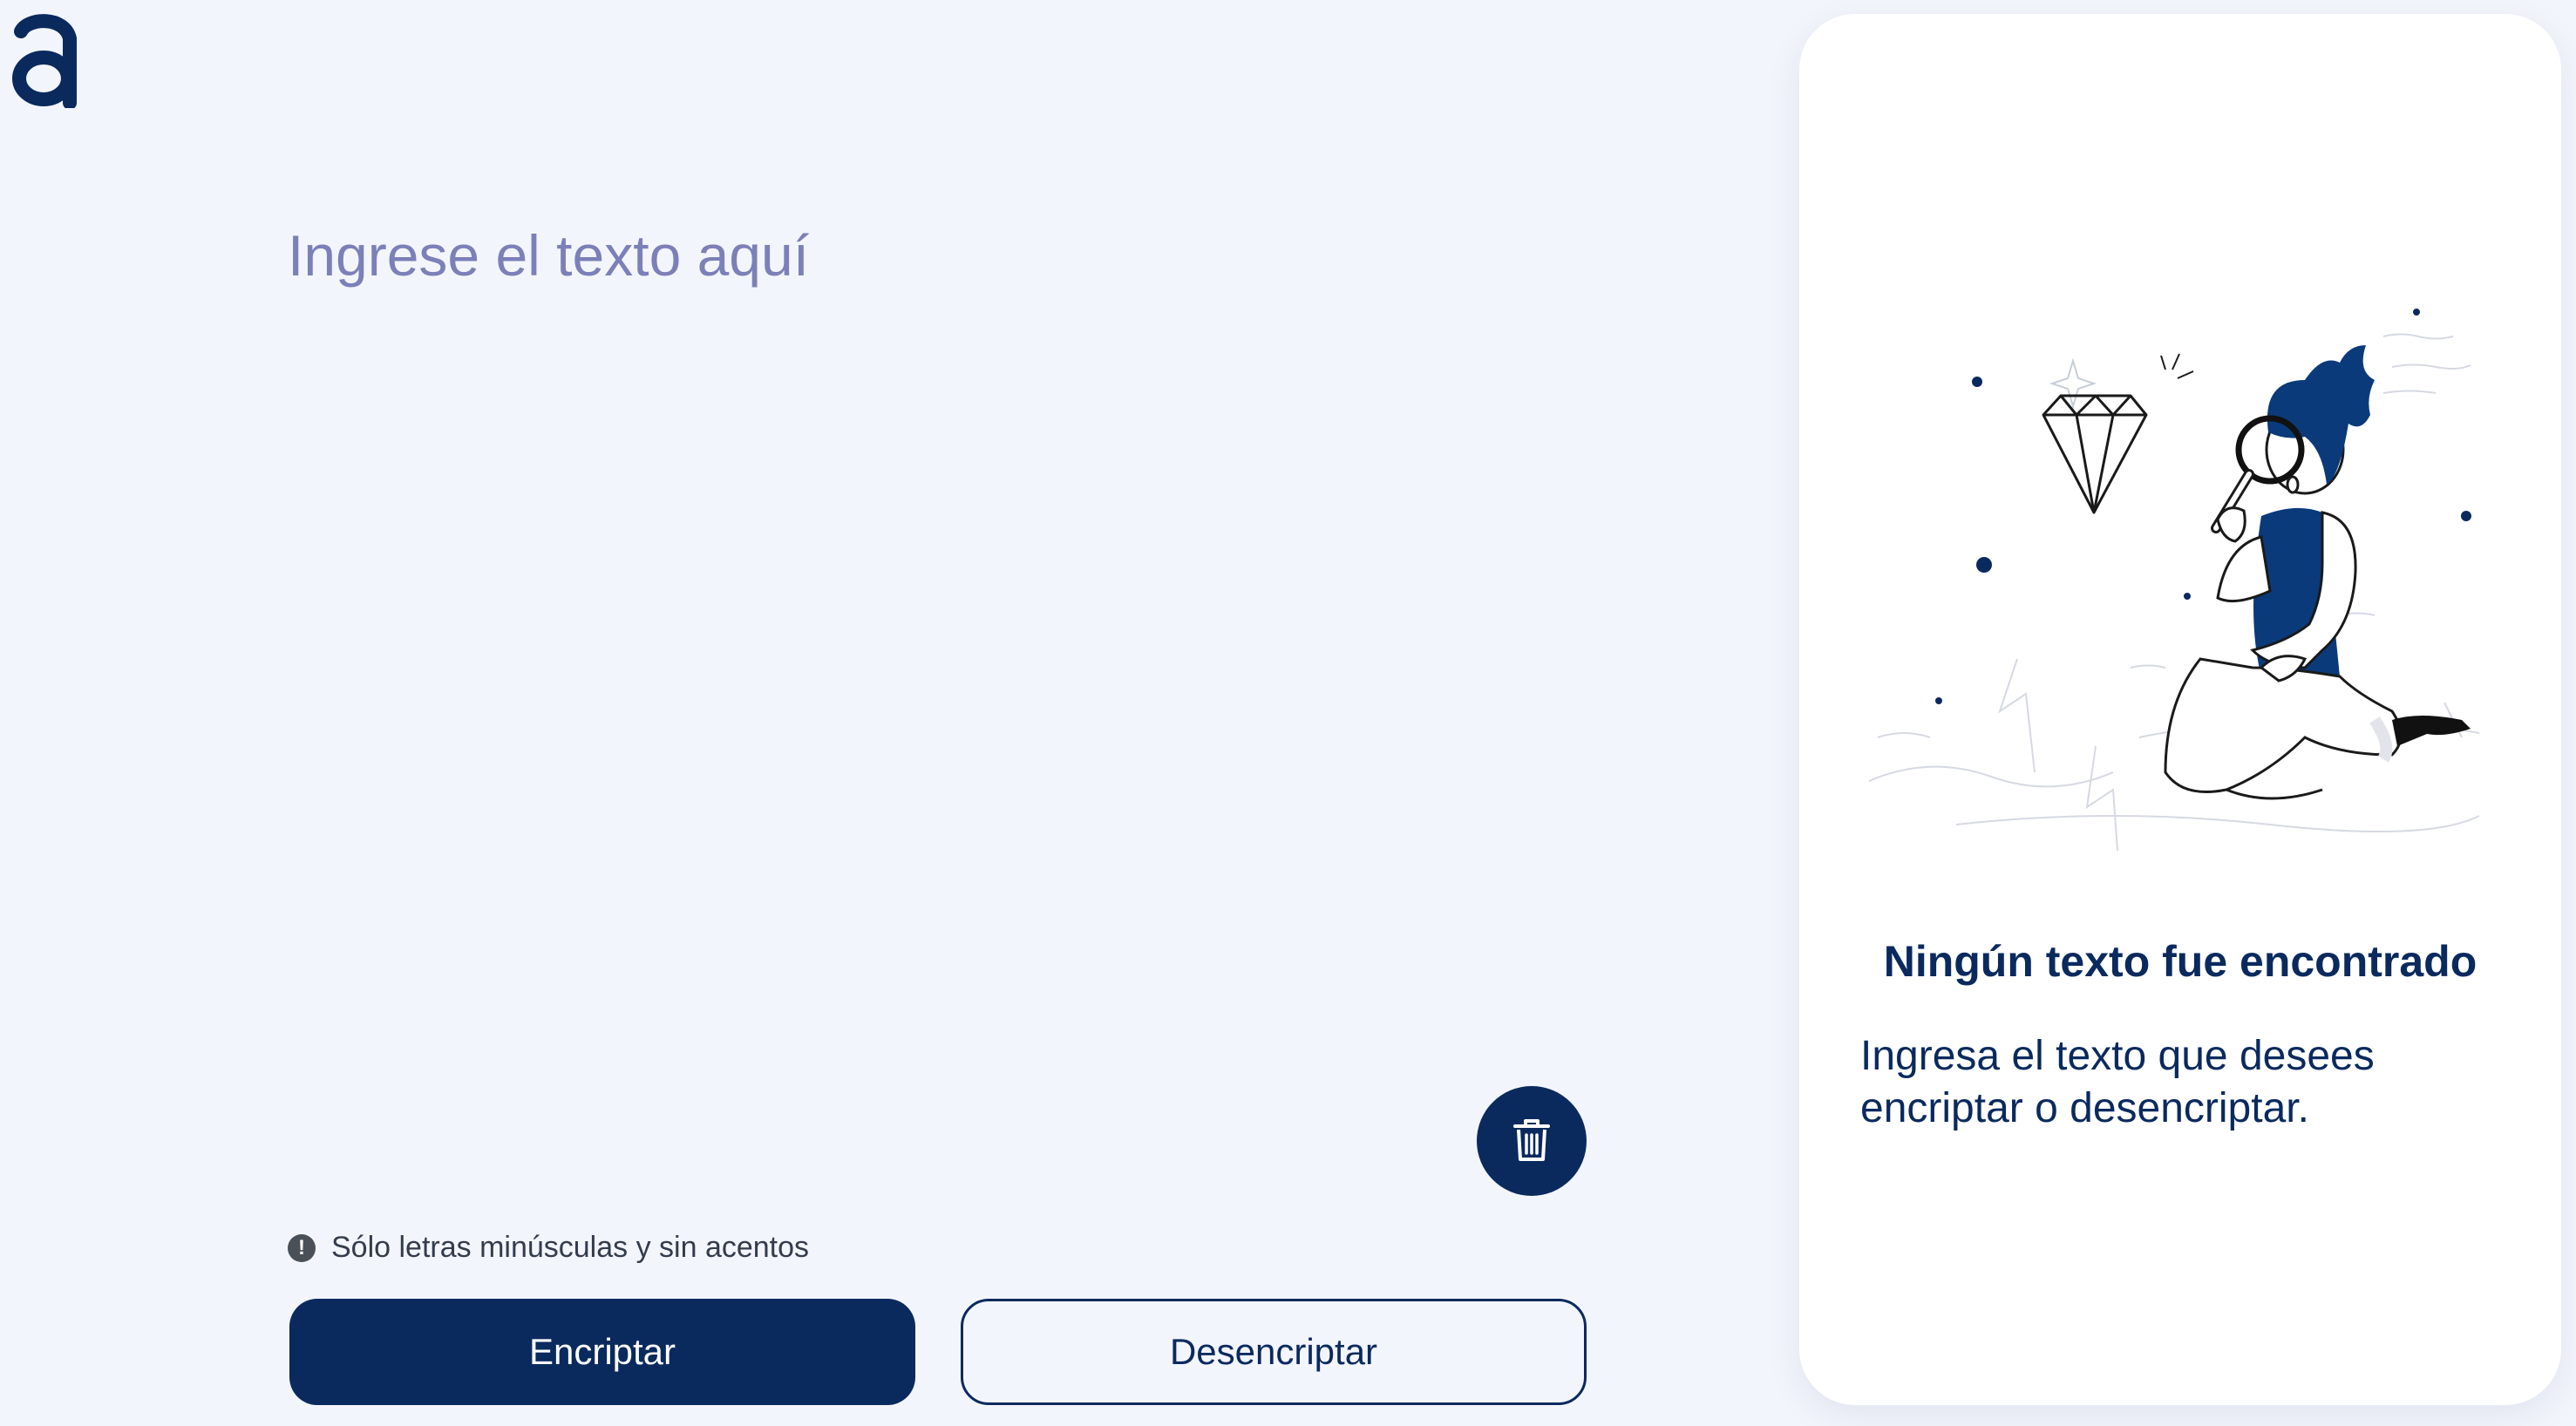  Describe the element at coordinates (2174, 580) in the screenshot. I see `person-with-magnifier-illustration` at that location.